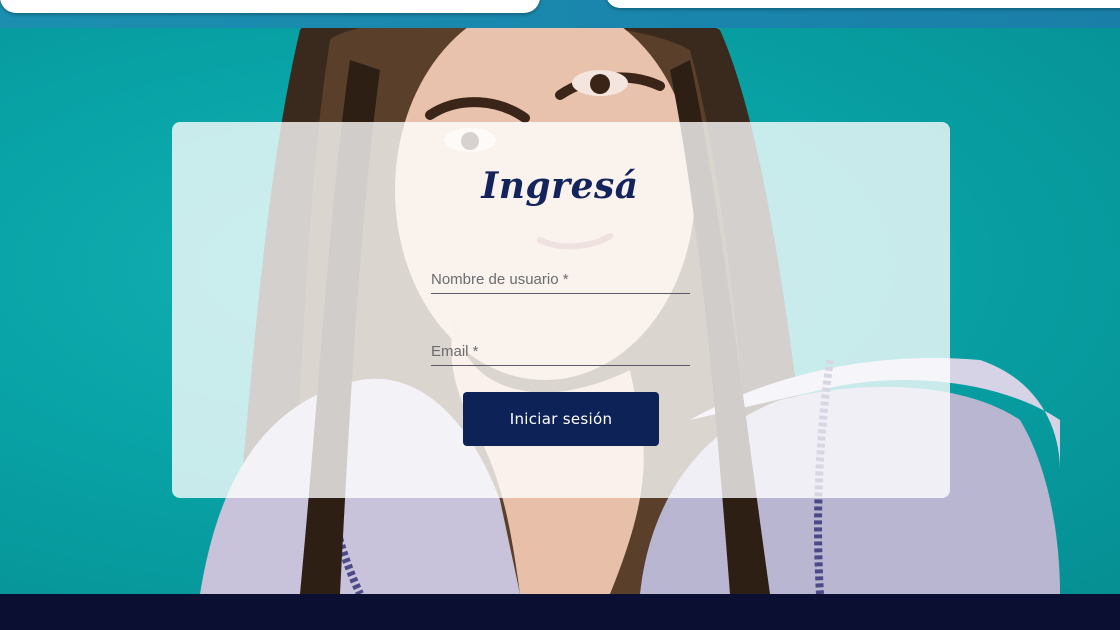 This screenshot has height=630, width=1120. I want to click on username-field, so click(560, 280).